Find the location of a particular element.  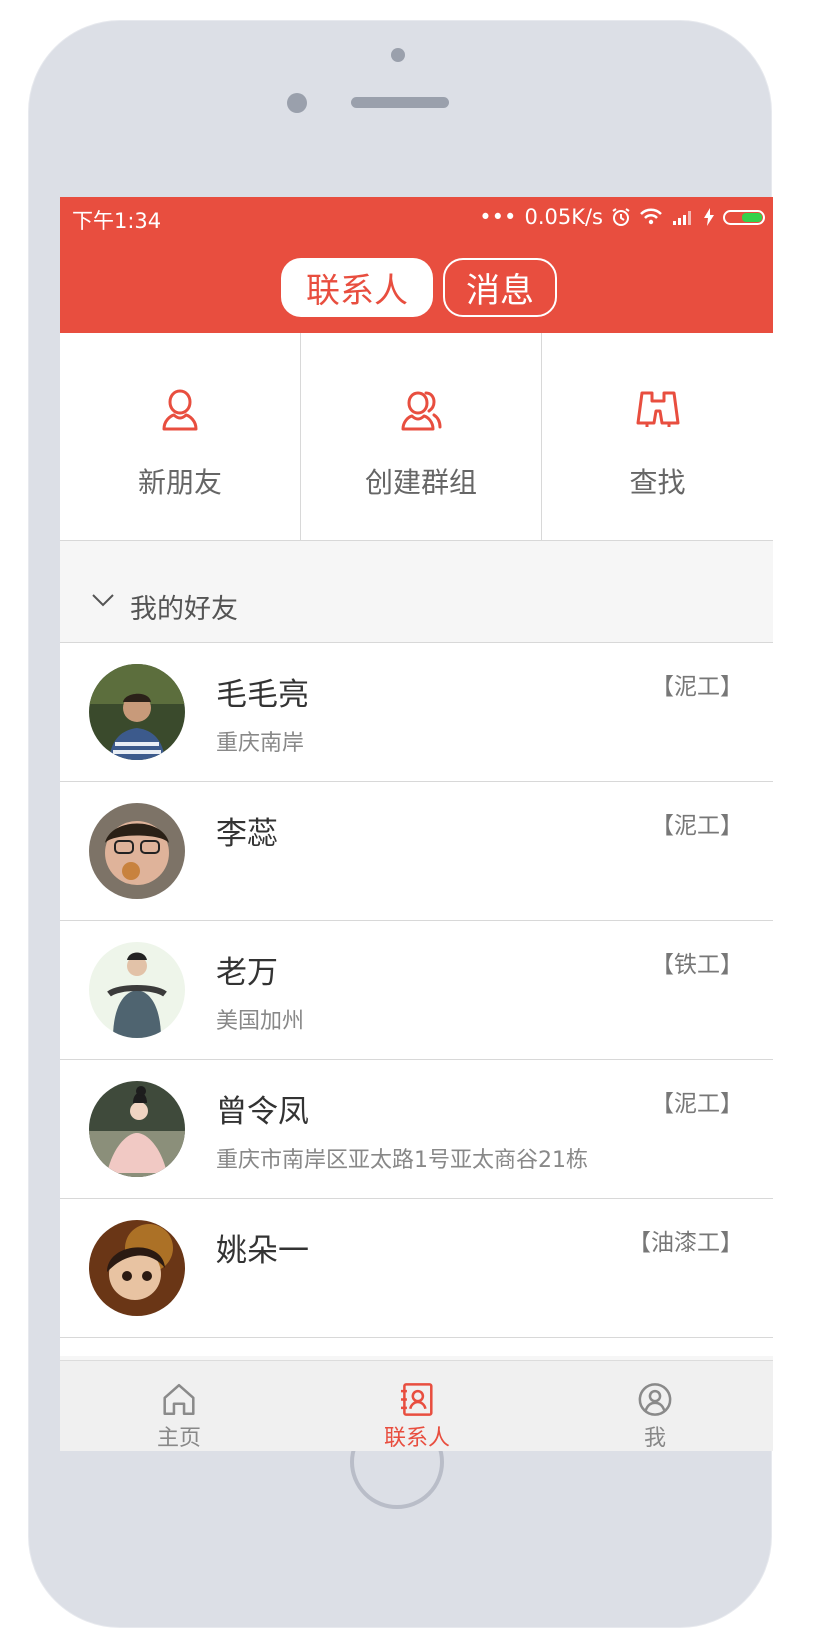

profile-icon is located at coordinates (655, 1399).